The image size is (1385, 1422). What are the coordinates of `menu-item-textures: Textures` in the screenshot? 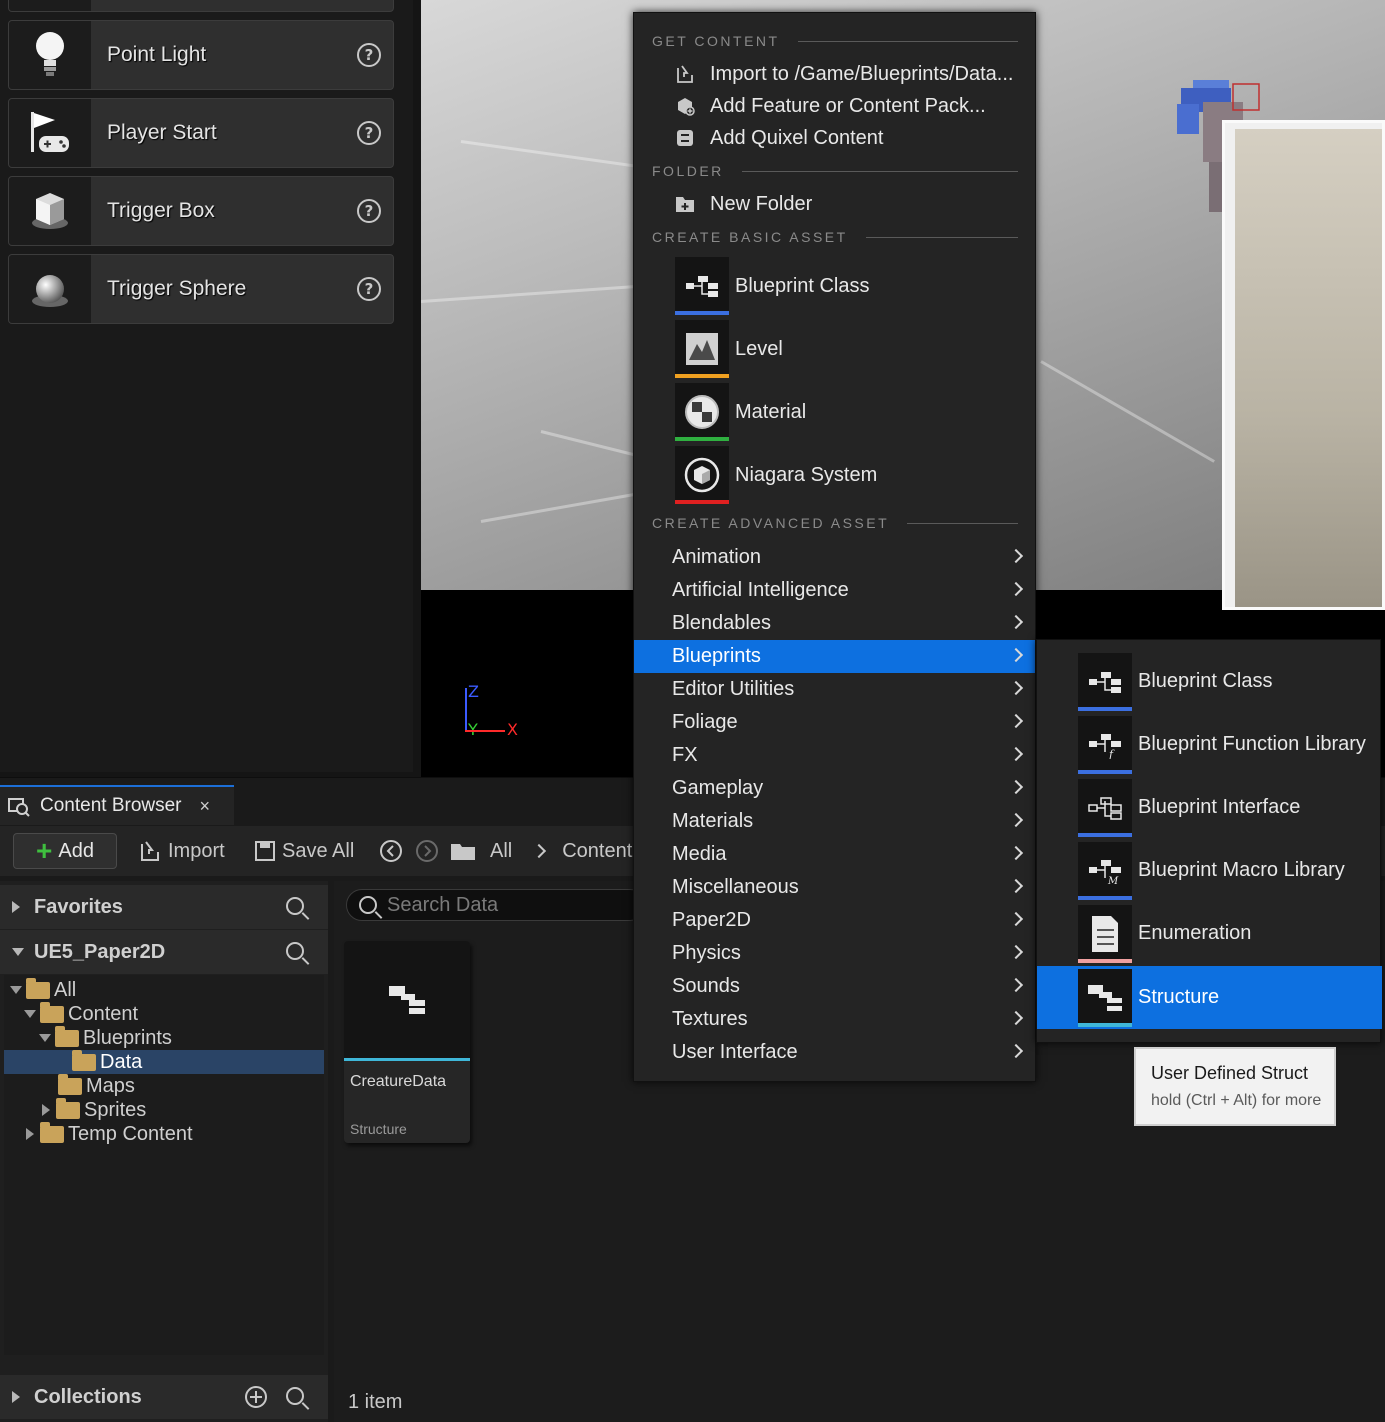 It's located at (834, 1019).